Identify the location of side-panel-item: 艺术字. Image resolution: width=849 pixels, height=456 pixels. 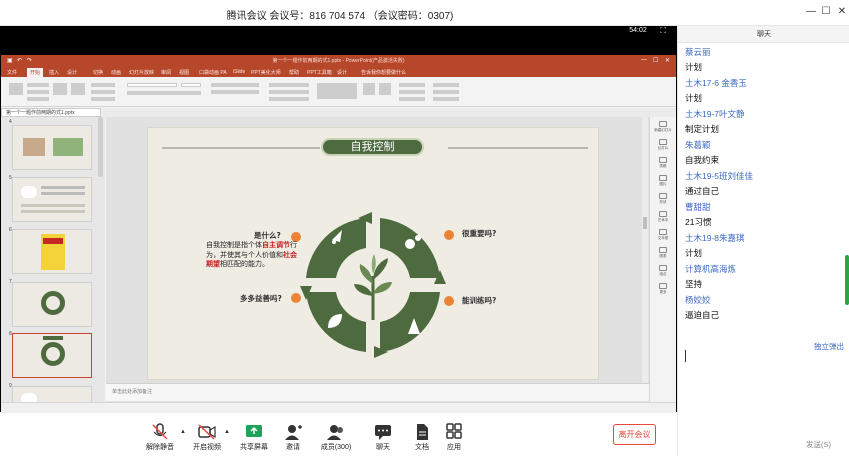
(663, 219).